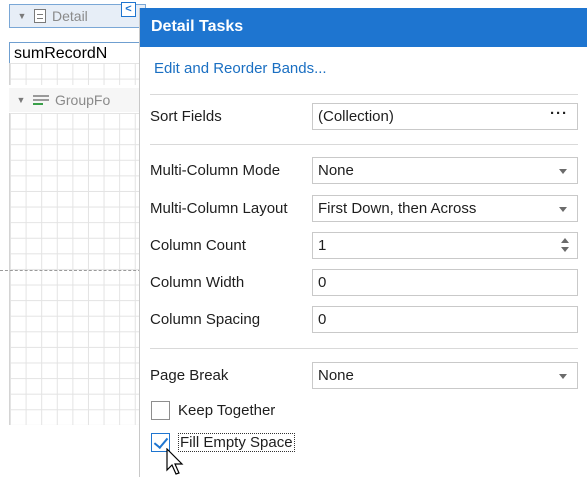  I want to click on group-footer-icon, so click(41, 100).